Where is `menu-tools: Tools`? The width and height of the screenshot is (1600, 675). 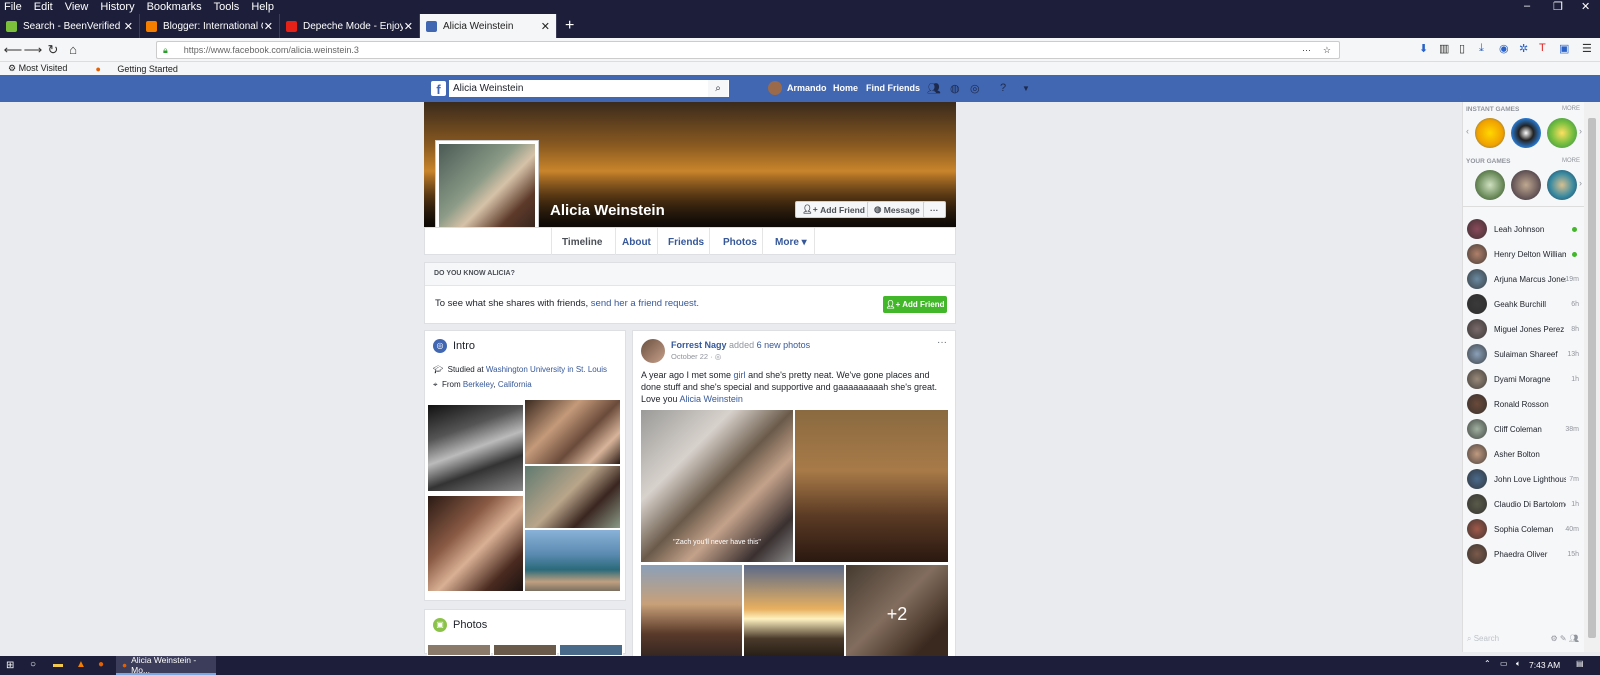 menu-tools: Tools is located at coordinates (227, 7).